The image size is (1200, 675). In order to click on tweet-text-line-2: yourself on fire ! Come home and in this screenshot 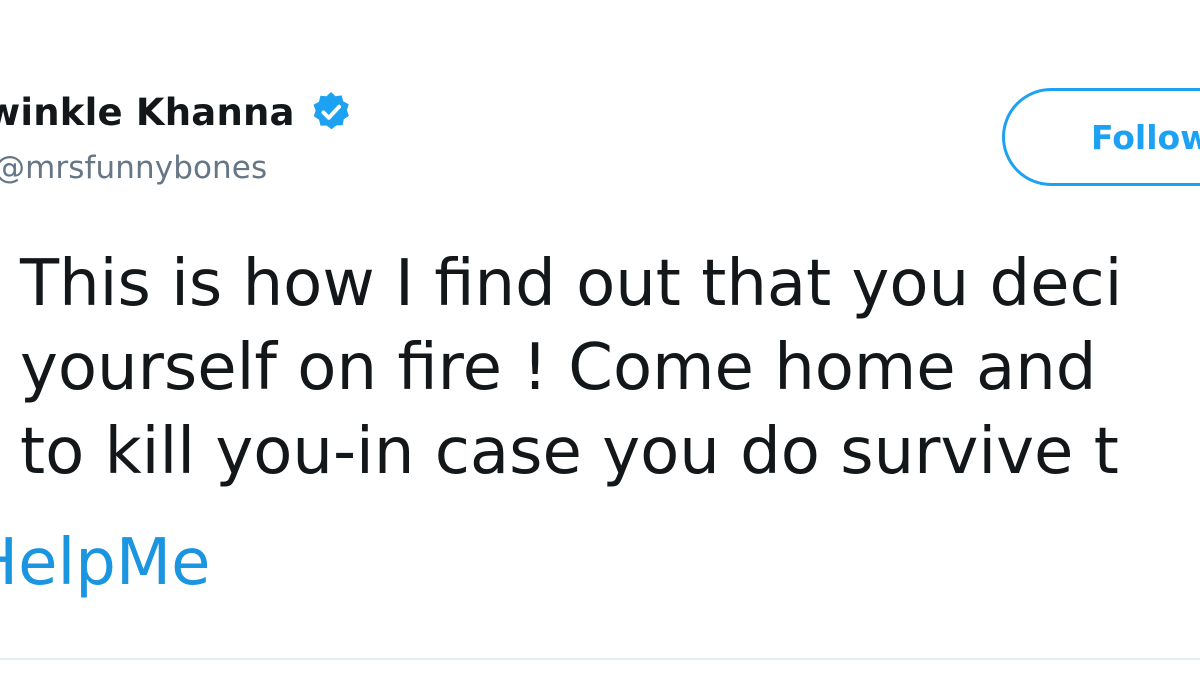, I will do `click(558, 368)`.